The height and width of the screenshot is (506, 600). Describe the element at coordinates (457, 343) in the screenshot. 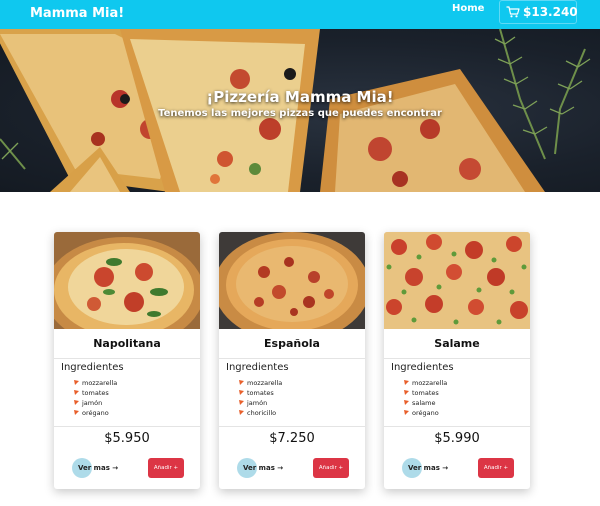

I see `pizza-name: Salame` at that location.